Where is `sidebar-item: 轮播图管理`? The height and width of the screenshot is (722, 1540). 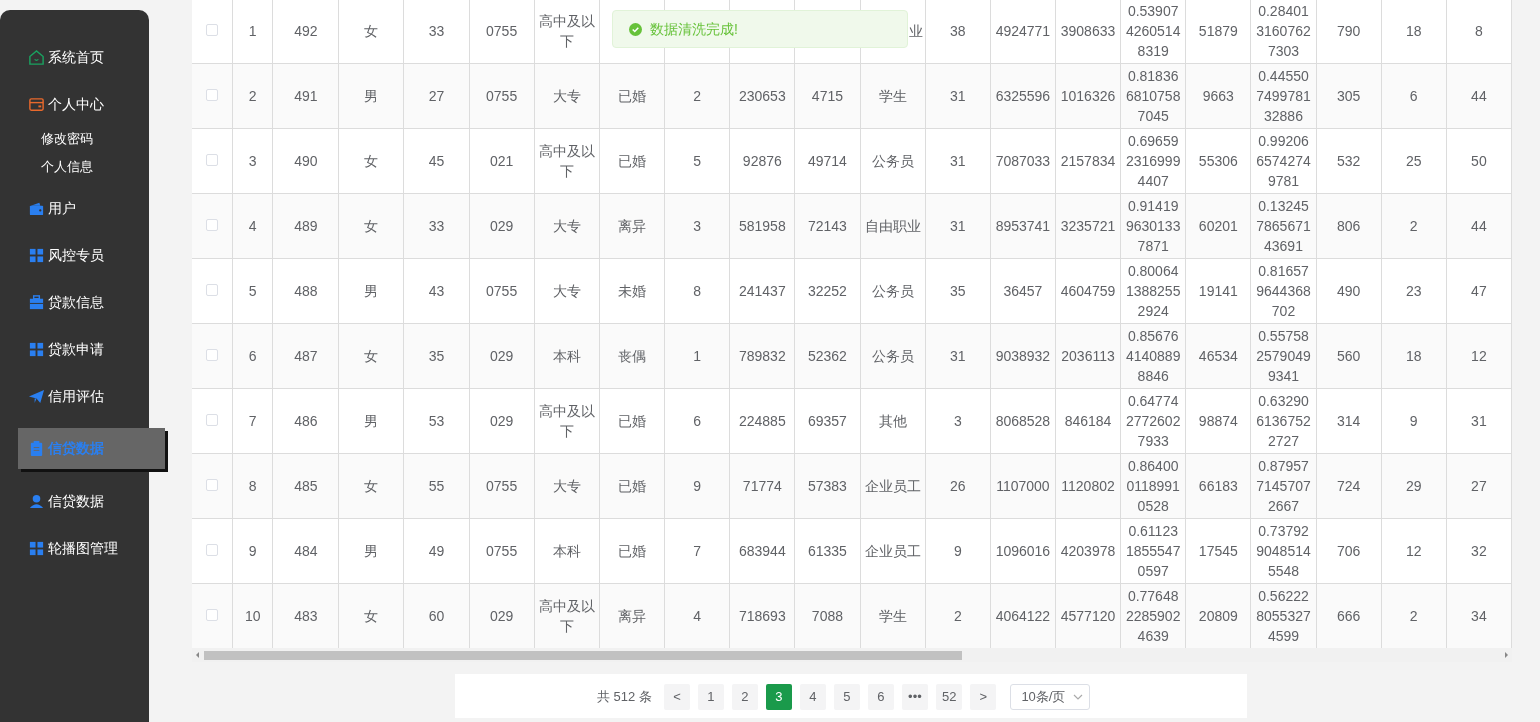 sidebar-item: 轮播图管理 is located at coordinates (74, 548).